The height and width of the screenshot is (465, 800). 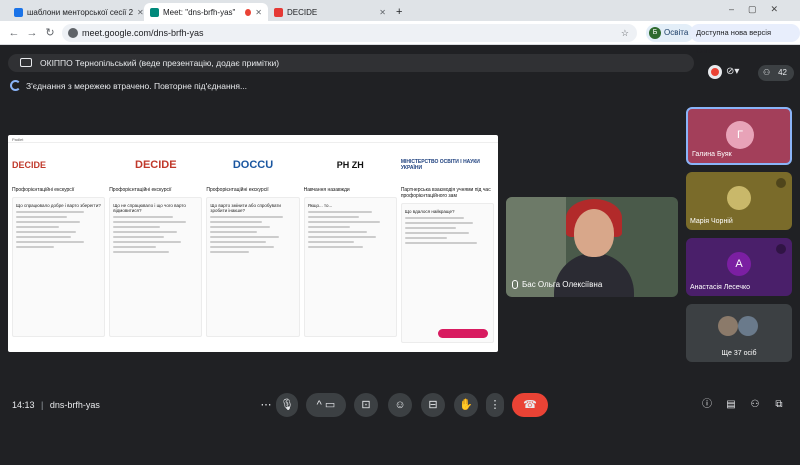 I want to click on raise-hand-button: ✋, so click(x=466, y=405).